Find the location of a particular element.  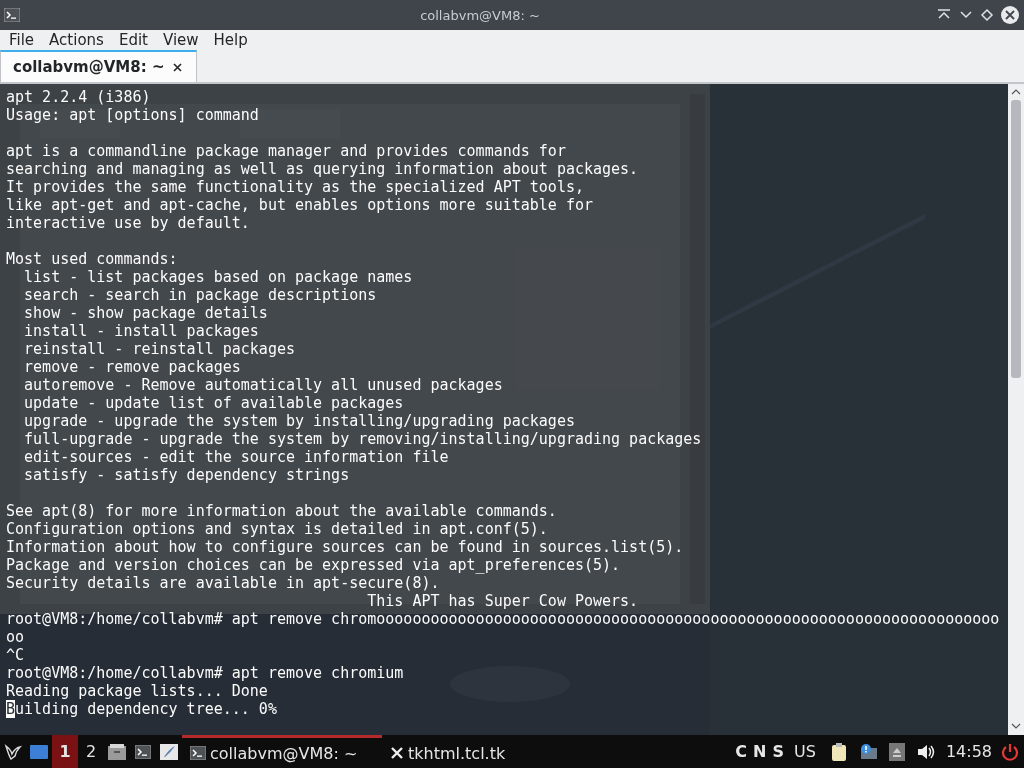

terminal-line: interactive use by default. is located at coordinates (128, 223).